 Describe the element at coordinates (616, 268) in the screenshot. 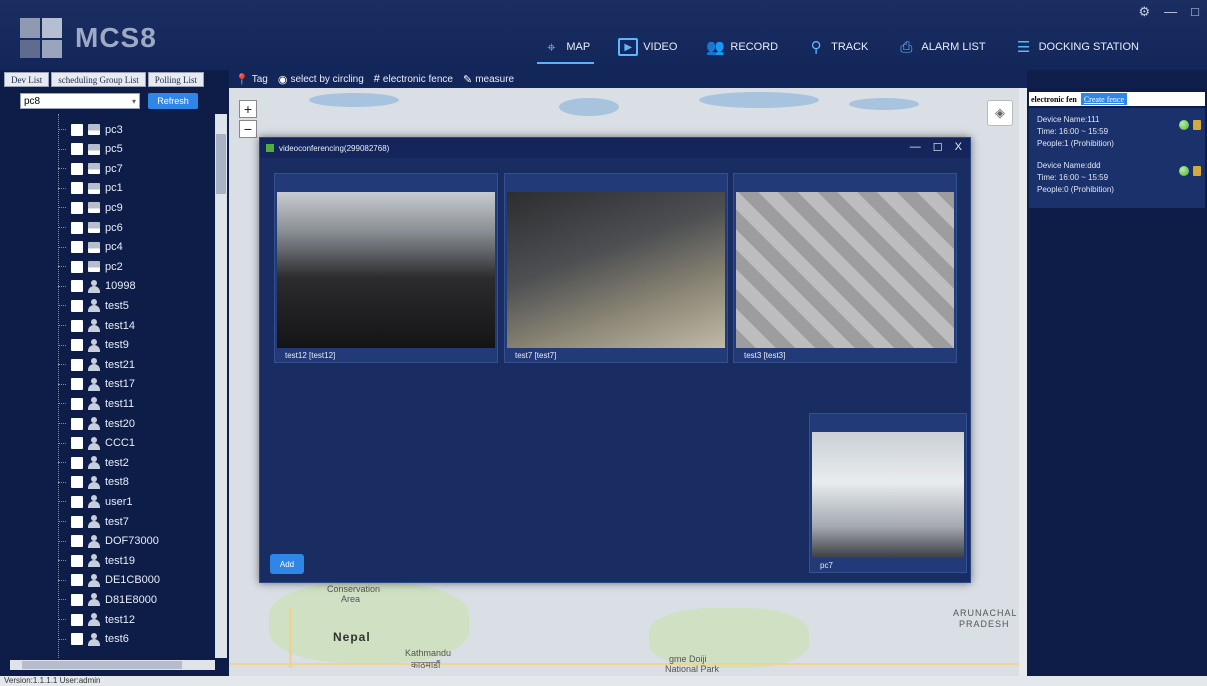

I see `video-tile: test7 [test7]` at that location.